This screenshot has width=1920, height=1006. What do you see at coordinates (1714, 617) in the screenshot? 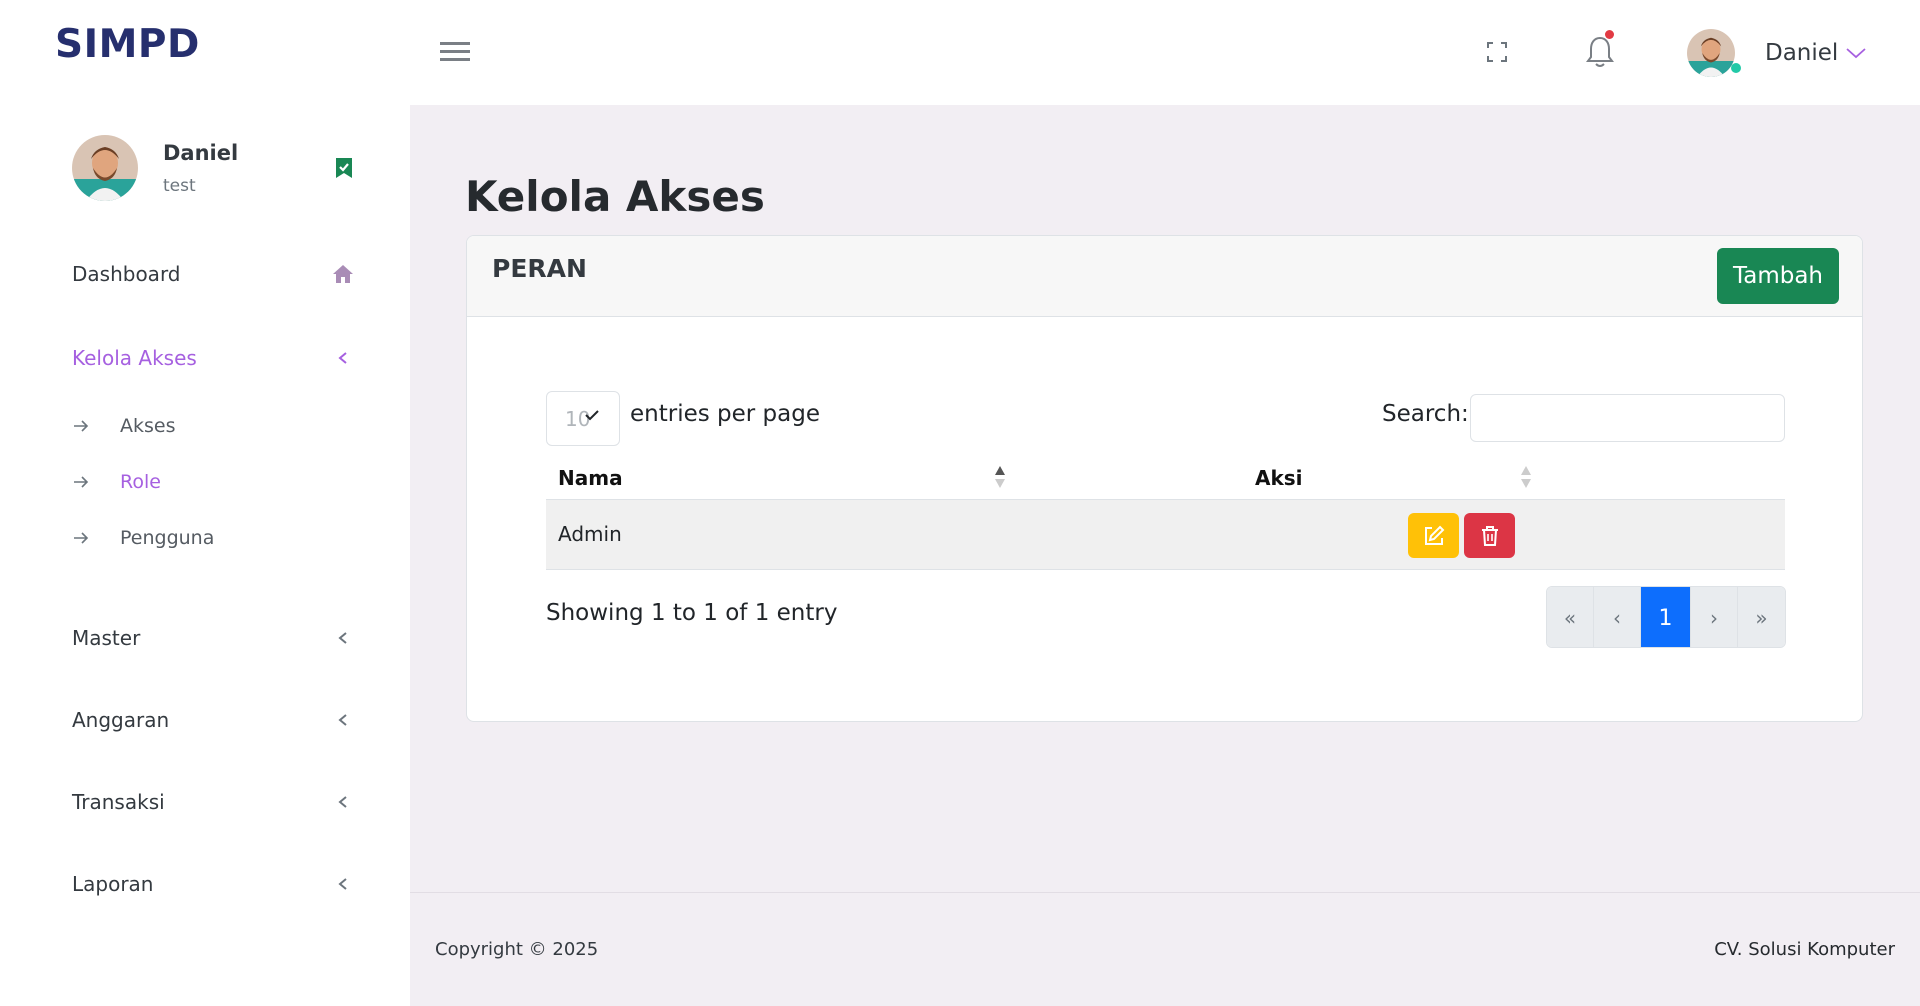
I see `pagination-next: ›` at bounding box center [1714, 617].